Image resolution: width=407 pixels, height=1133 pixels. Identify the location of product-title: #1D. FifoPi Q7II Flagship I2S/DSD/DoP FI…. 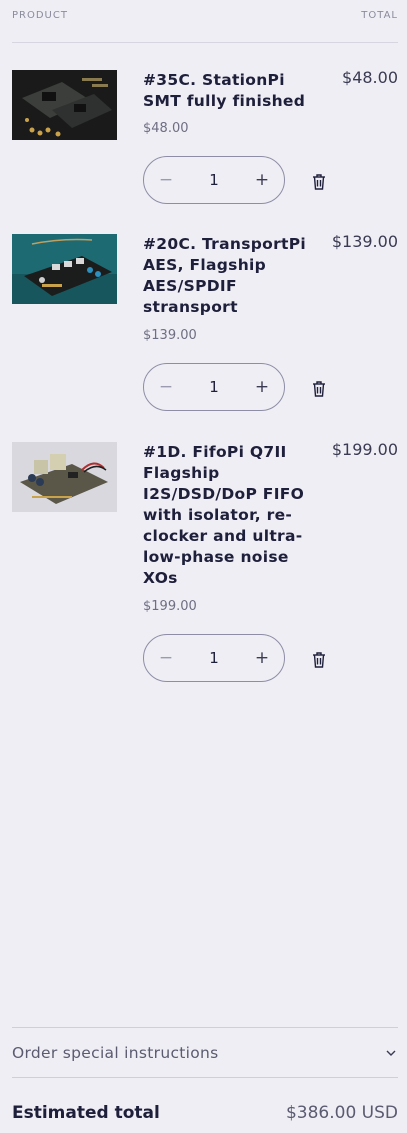
(227, 515).